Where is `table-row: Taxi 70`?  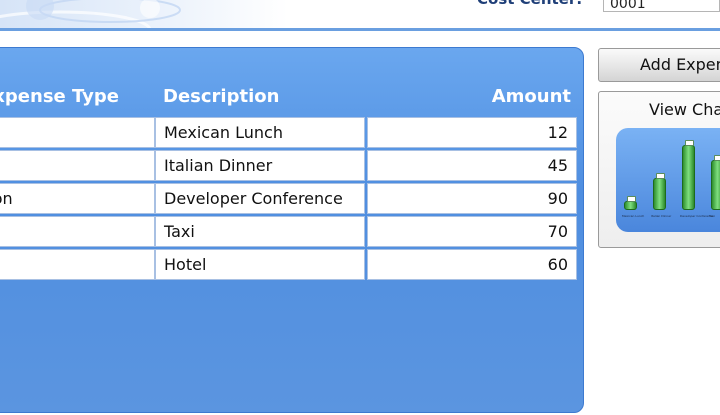 table-row: Taxi 70 is located at coordinates (288, 231).